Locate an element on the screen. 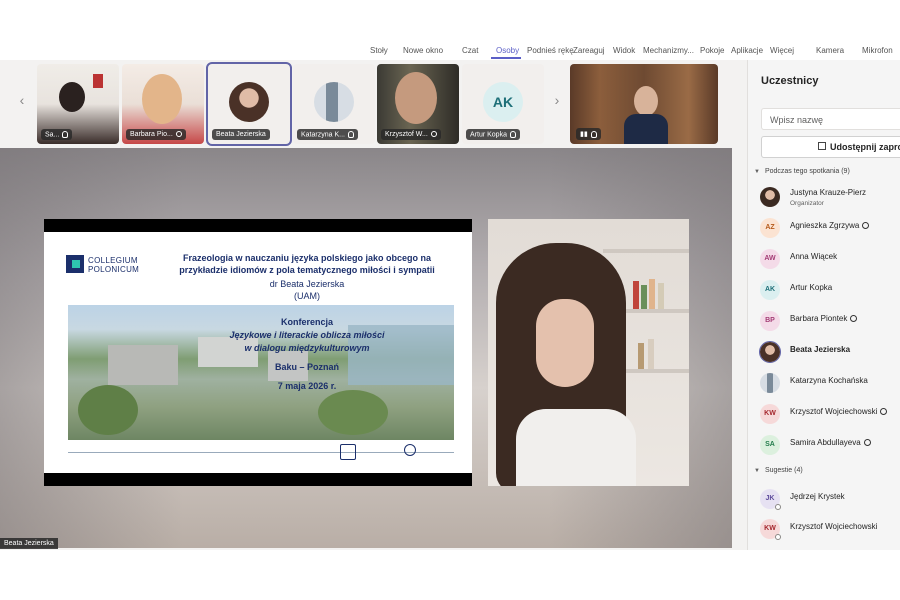  toolbar-item-stoly: Stoły is located at coordinates (379, 50).